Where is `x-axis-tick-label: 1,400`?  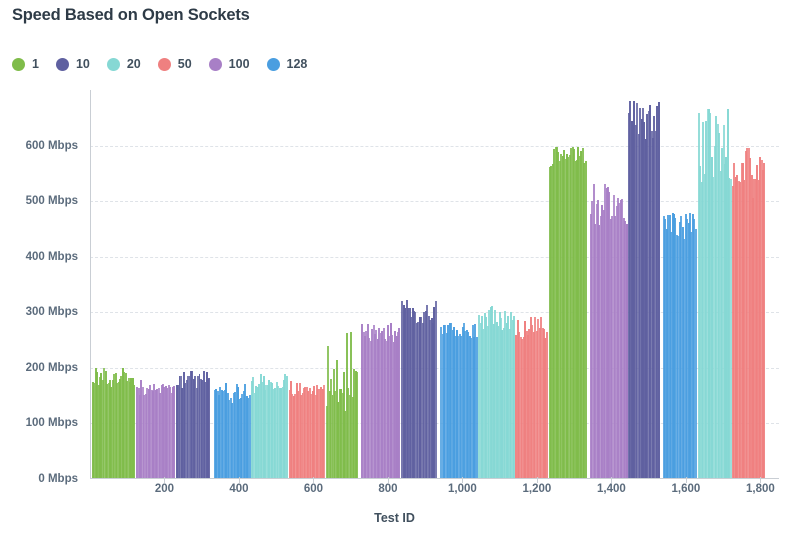
x-axis-tick-label: 1,400 is located at coordinates (611, 489).